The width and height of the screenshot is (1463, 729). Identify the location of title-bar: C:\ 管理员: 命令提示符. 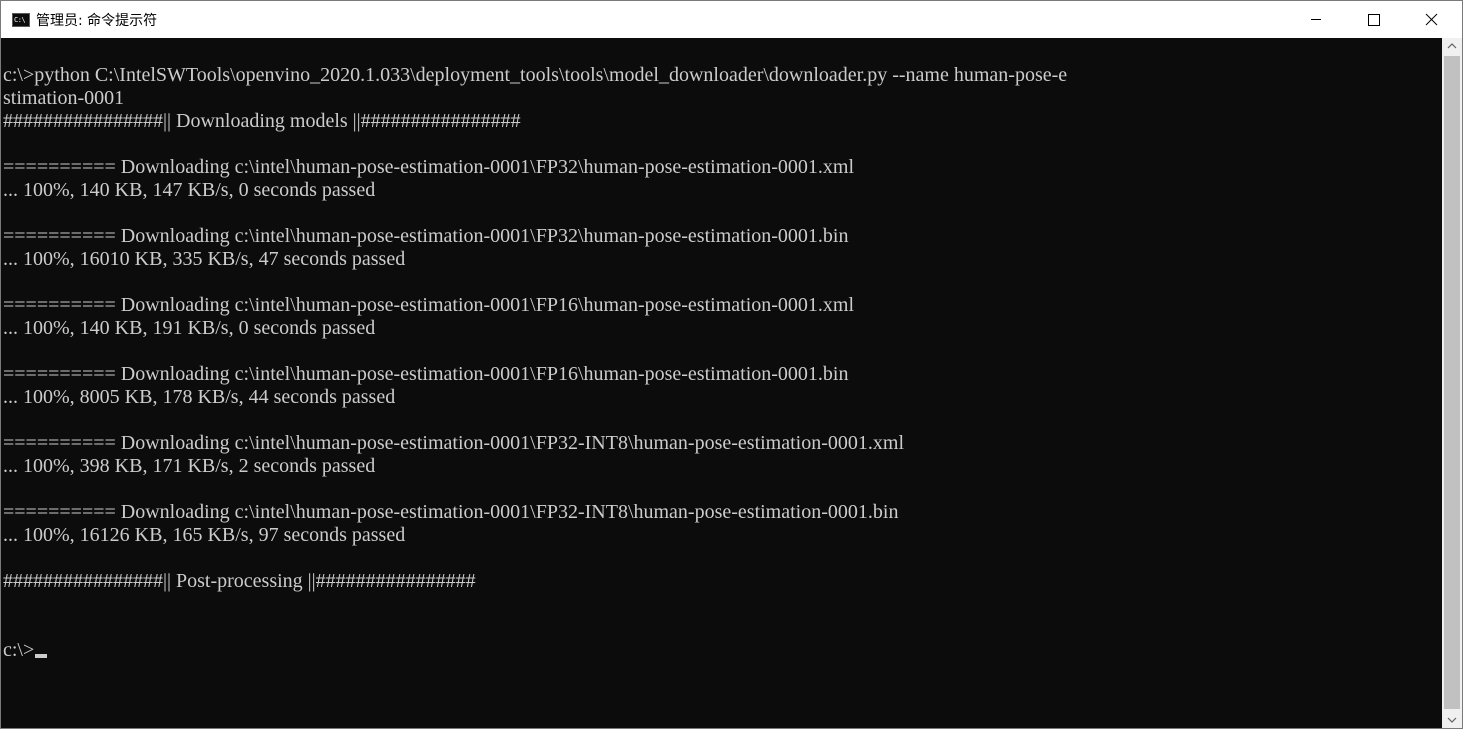
(731, 19).